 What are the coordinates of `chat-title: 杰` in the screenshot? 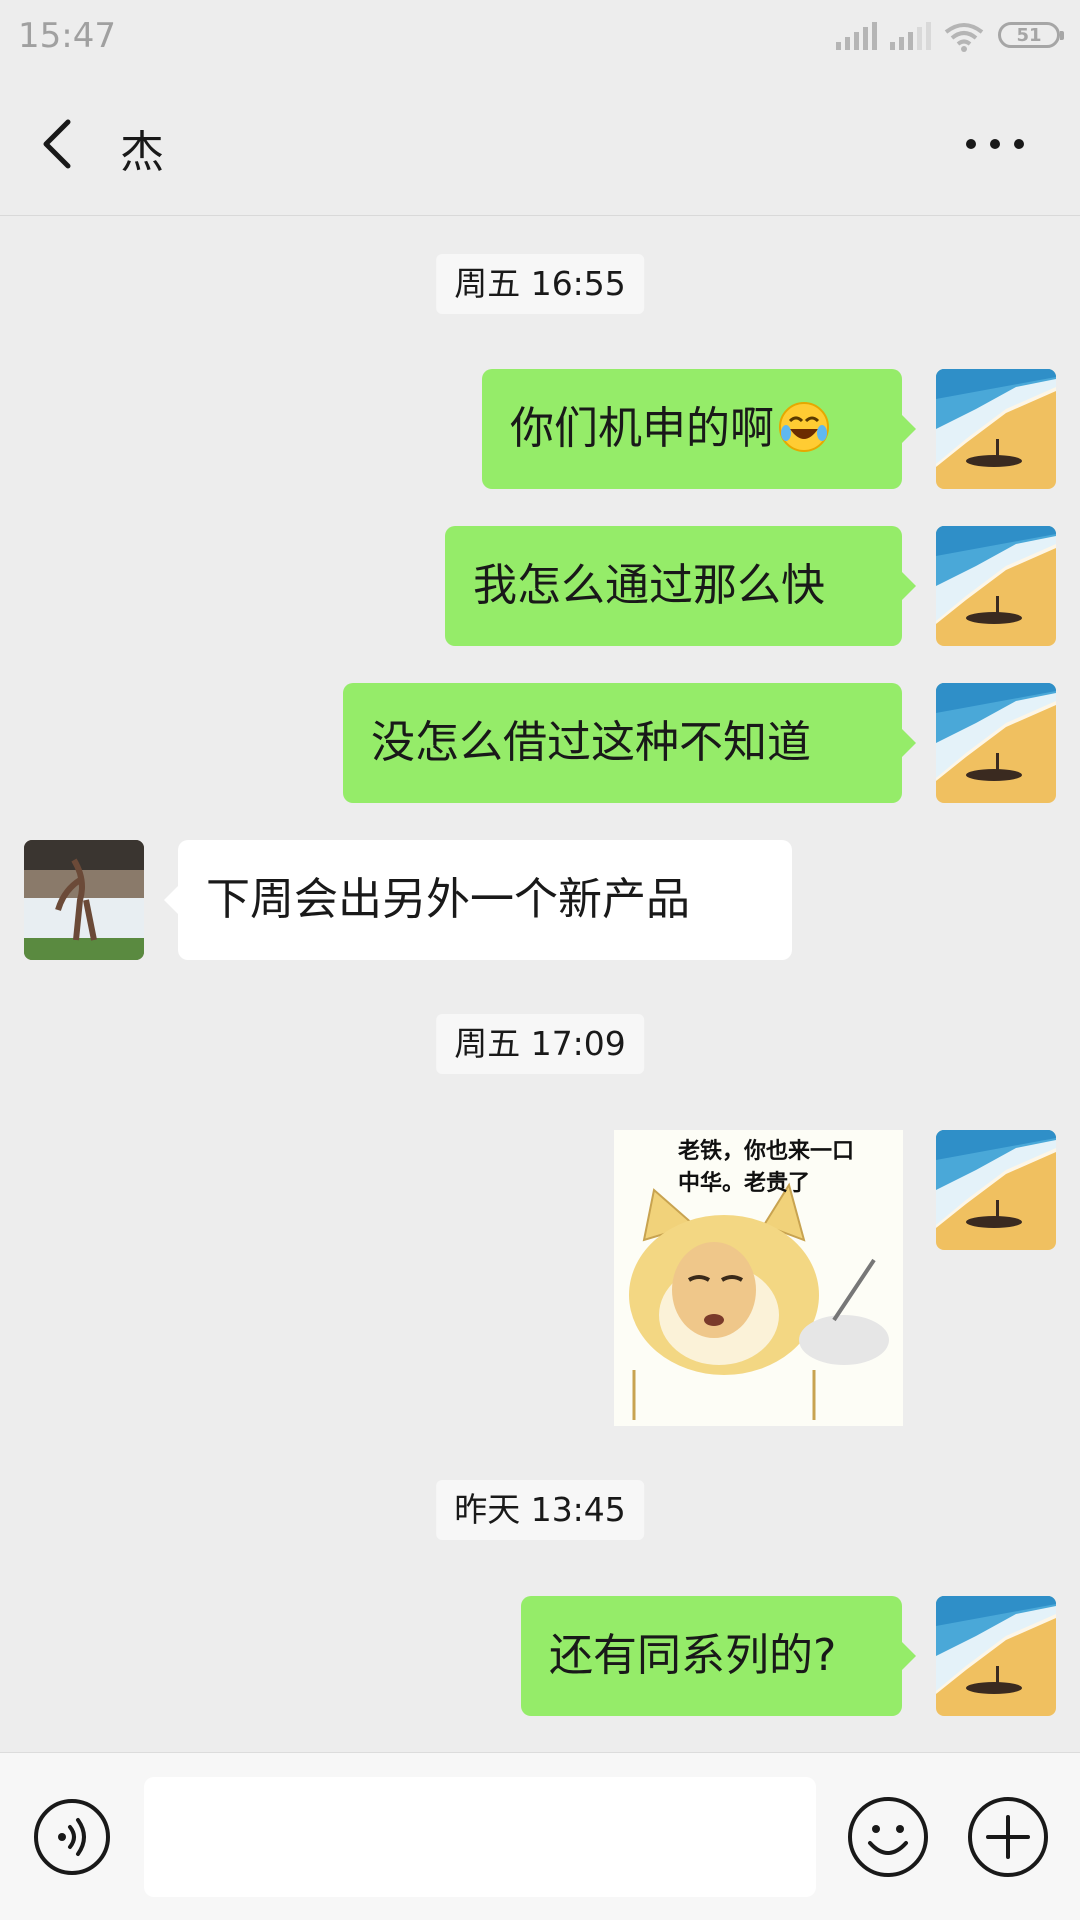 It's located at (142, 152).